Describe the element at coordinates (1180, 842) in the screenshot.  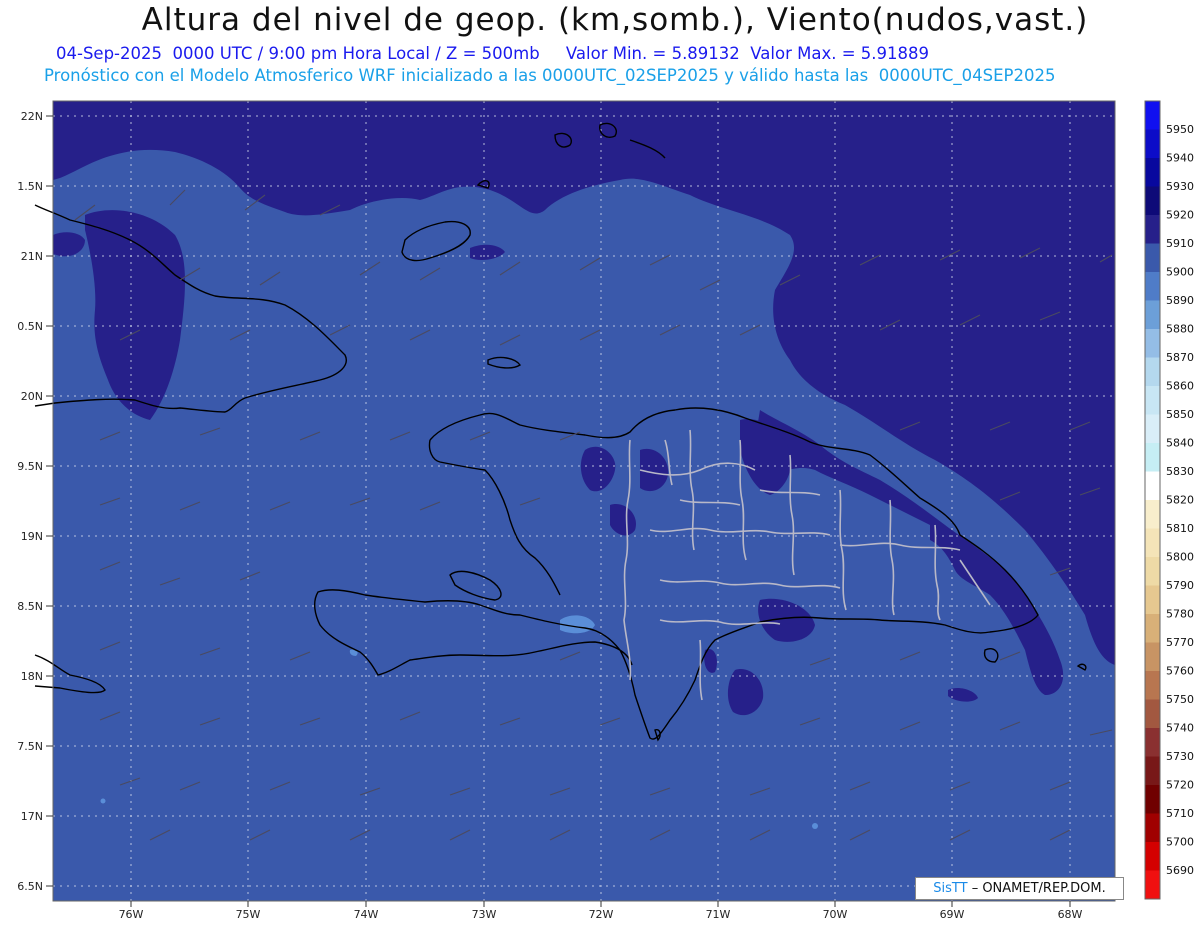
I see `colorbar-label: 5700` at that location.